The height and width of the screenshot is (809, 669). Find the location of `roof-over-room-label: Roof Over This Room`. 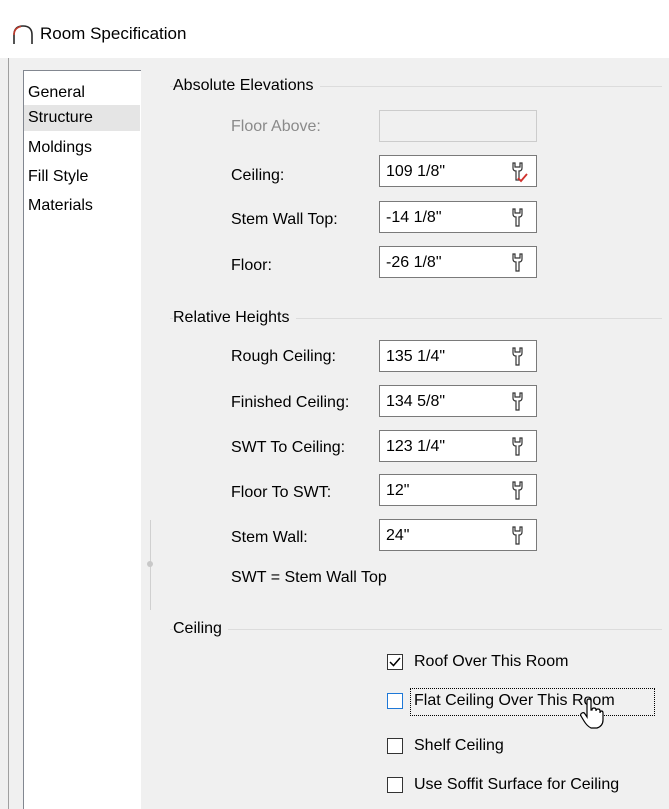

roof-over-room-label: Roof Over This Room is located at coordinates (491, 661).